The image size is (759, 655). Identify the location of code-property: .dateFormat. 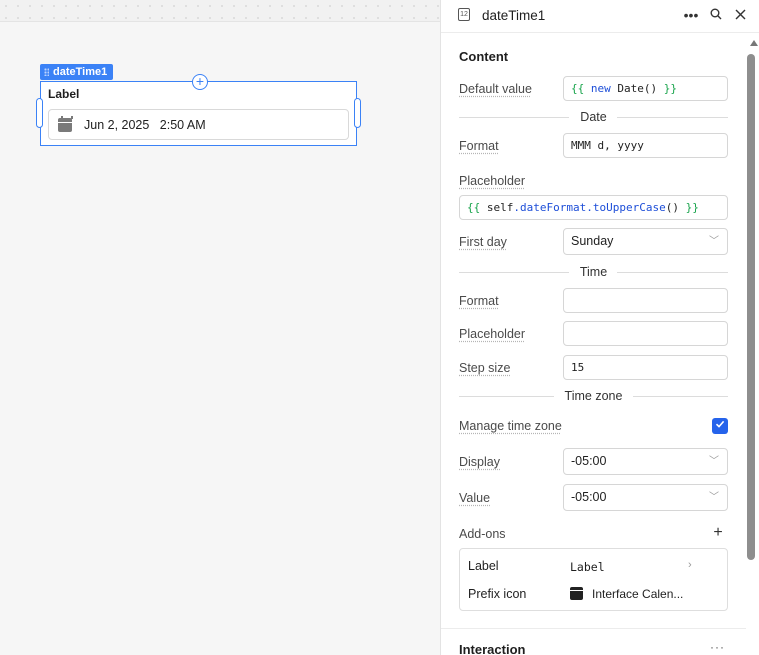
(550, 207).